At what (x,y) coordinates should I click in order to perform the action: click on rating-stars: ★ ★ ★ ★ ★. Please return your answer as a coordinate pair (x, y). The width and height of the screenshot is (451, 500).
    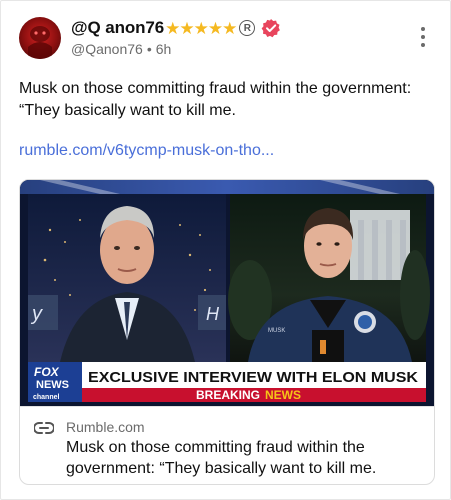
    Looking at the image, I should click on (201, 28).